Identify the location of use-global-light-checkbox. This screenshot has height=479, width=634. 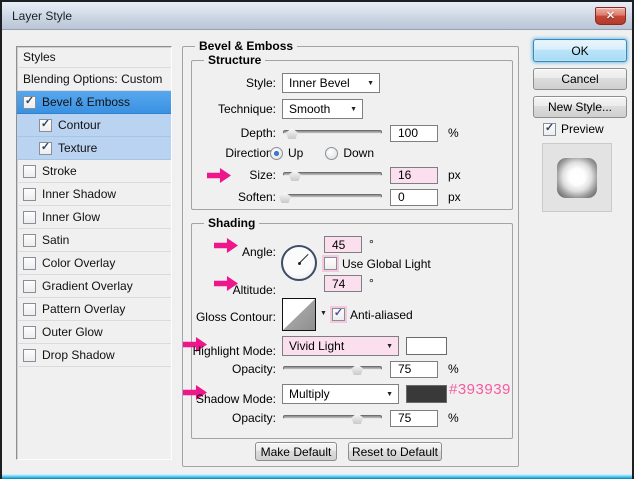
(330, 263).